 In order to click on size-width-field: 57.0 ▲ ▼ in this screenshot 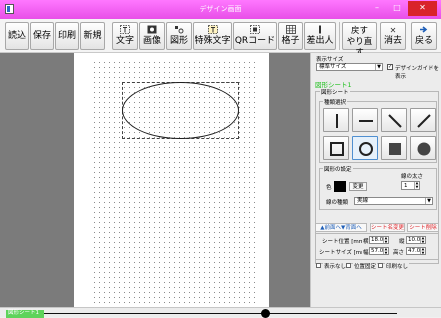, I will do `click(379, 251)`.